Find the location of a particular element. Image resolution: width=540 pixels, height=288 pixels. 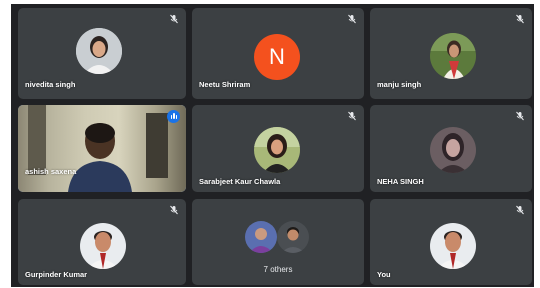

others-tile: 7 others is located at coordinates (278, 242).